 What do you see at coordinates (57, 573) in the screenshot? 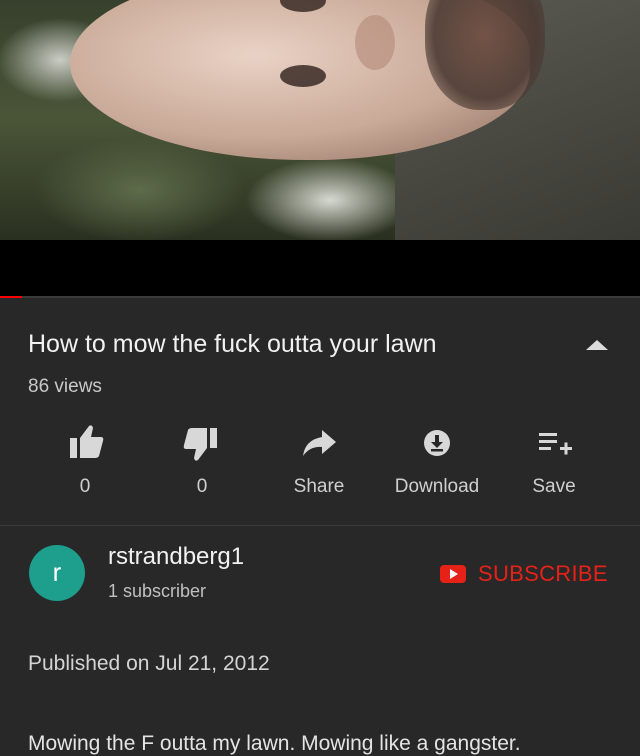
I see `avatar: r` at bounding box center [57, 573].